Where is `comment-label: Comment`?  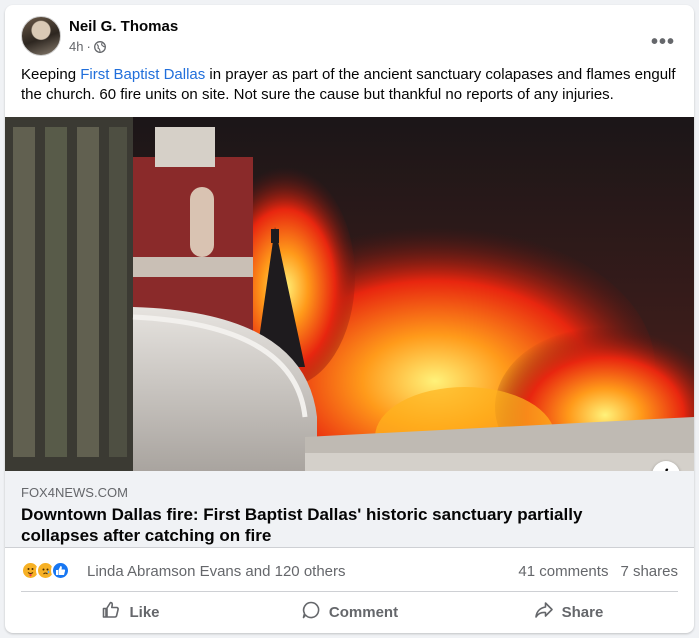
comment-label: Comment is located at coordinates (363, 612).